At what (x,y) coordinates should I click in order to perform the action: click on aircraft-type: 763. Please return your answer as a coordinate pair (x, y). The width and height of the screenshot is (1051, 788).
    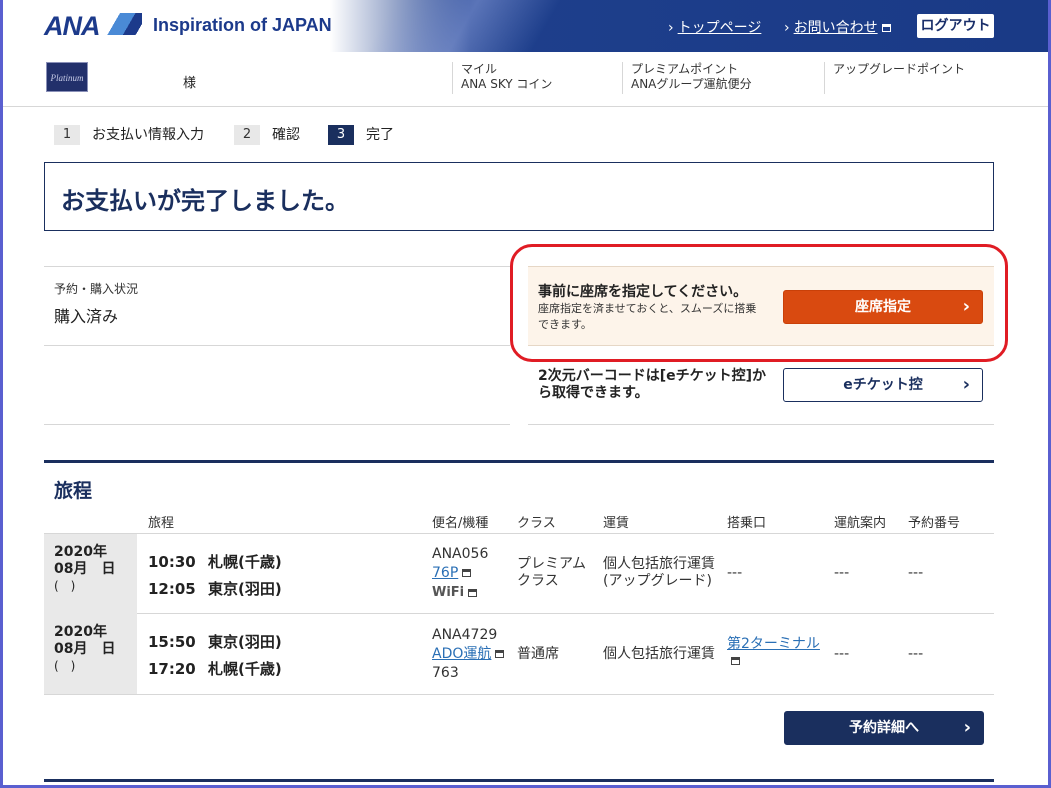
    Looking at the image, I should click on (445, 673).